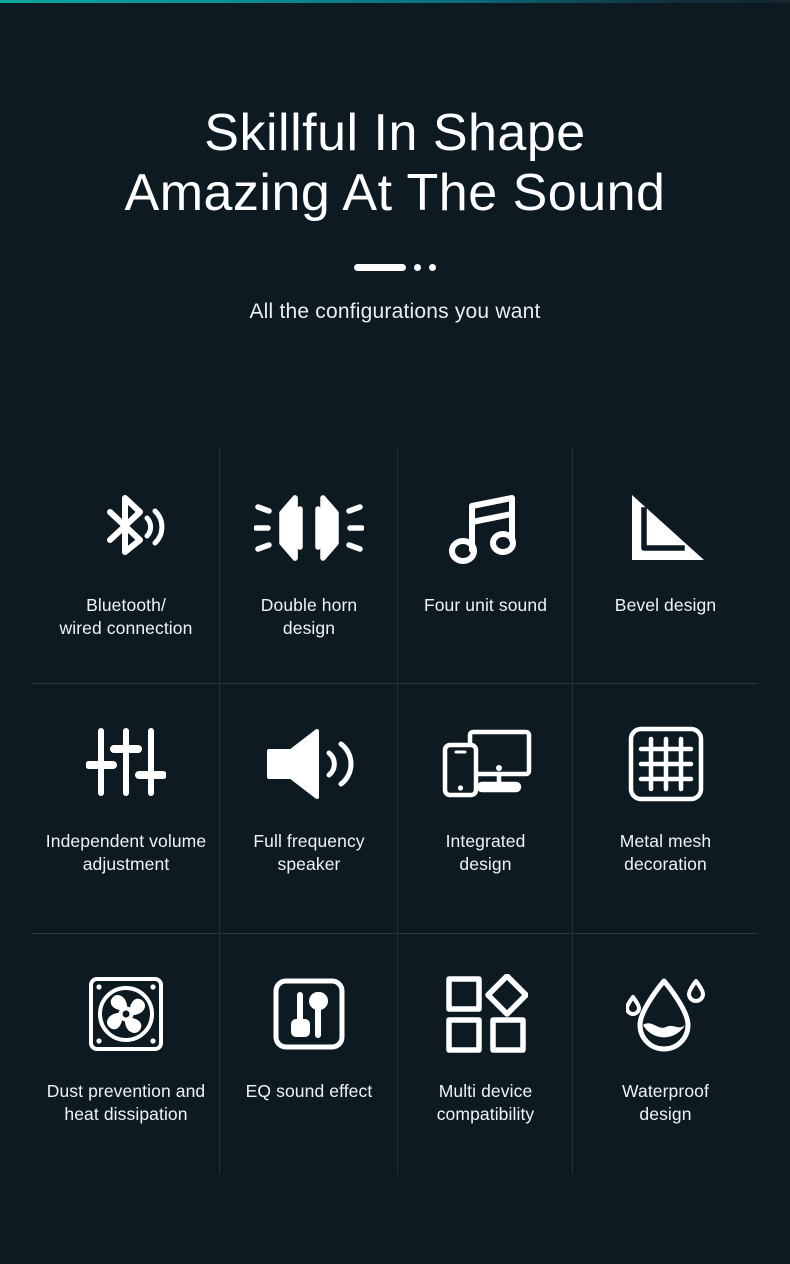 The height and width of the screenshot is (1264, 790). What do you see at coordinates (485, 853) in the screenshot?
I see `feature-label: Integrated design` at bounding box center [485, 853].